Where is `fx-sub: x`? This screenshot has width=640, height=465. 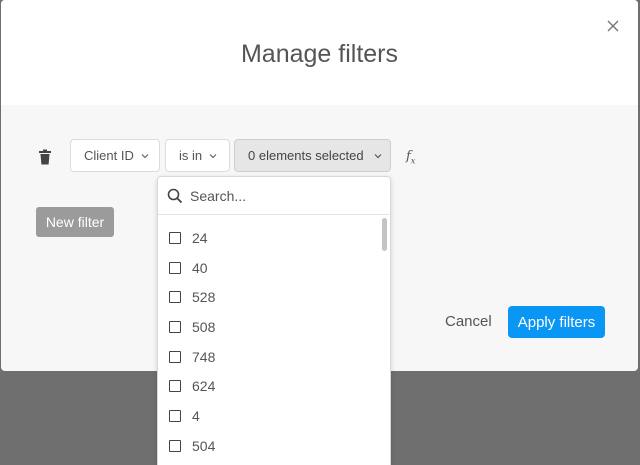
fx-sub: x is located at coordinates (413, 161).